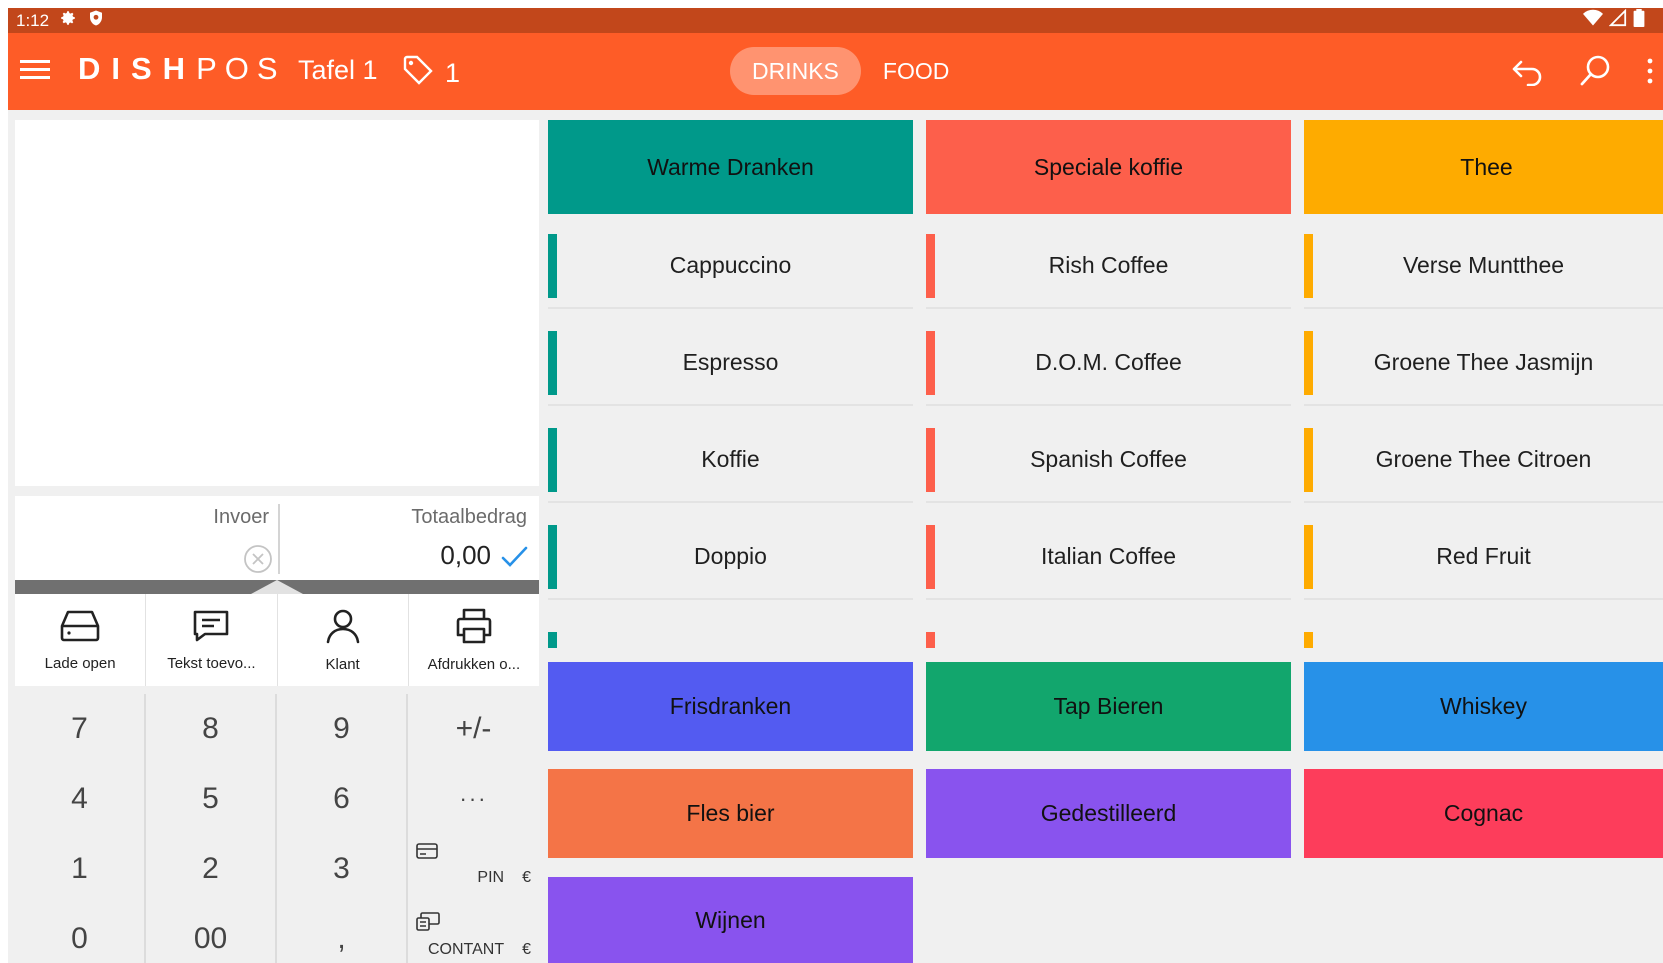 This screenshot has height=963, width=1663. Describe the element at coordinates (465, 555) in the screenshot. I see `total-amount: 0,00` at that location.